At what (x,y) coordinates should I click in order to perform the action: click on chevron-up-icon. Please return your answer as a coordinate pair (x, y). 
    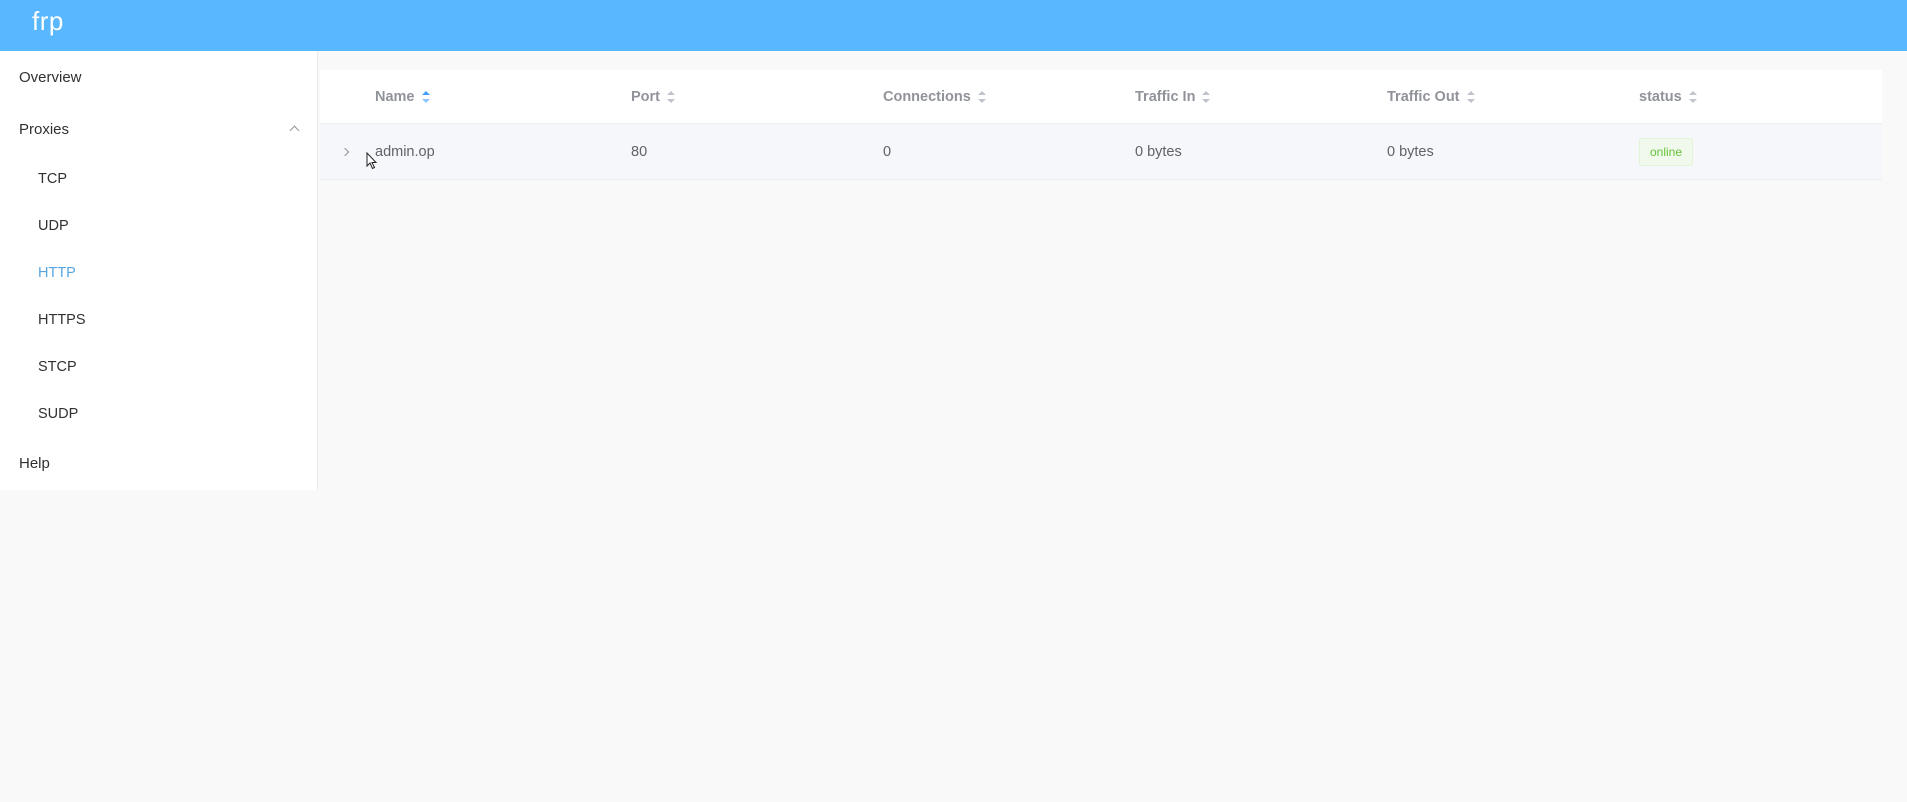
    Looking at the image, I should click on (294, 130).